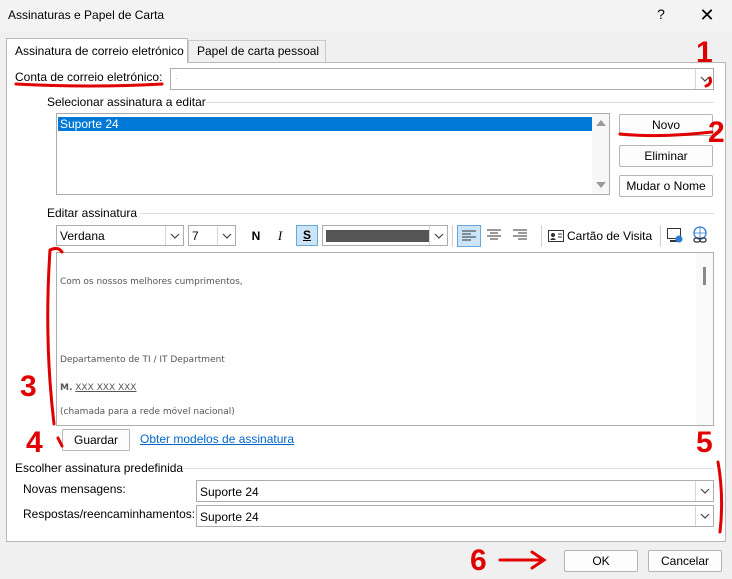  What do you see at coordinates (99, 468) in the screenshot?
I see `default-signature-group-title: Escolher assinatura predefinida` at bounding box center [99, 468].